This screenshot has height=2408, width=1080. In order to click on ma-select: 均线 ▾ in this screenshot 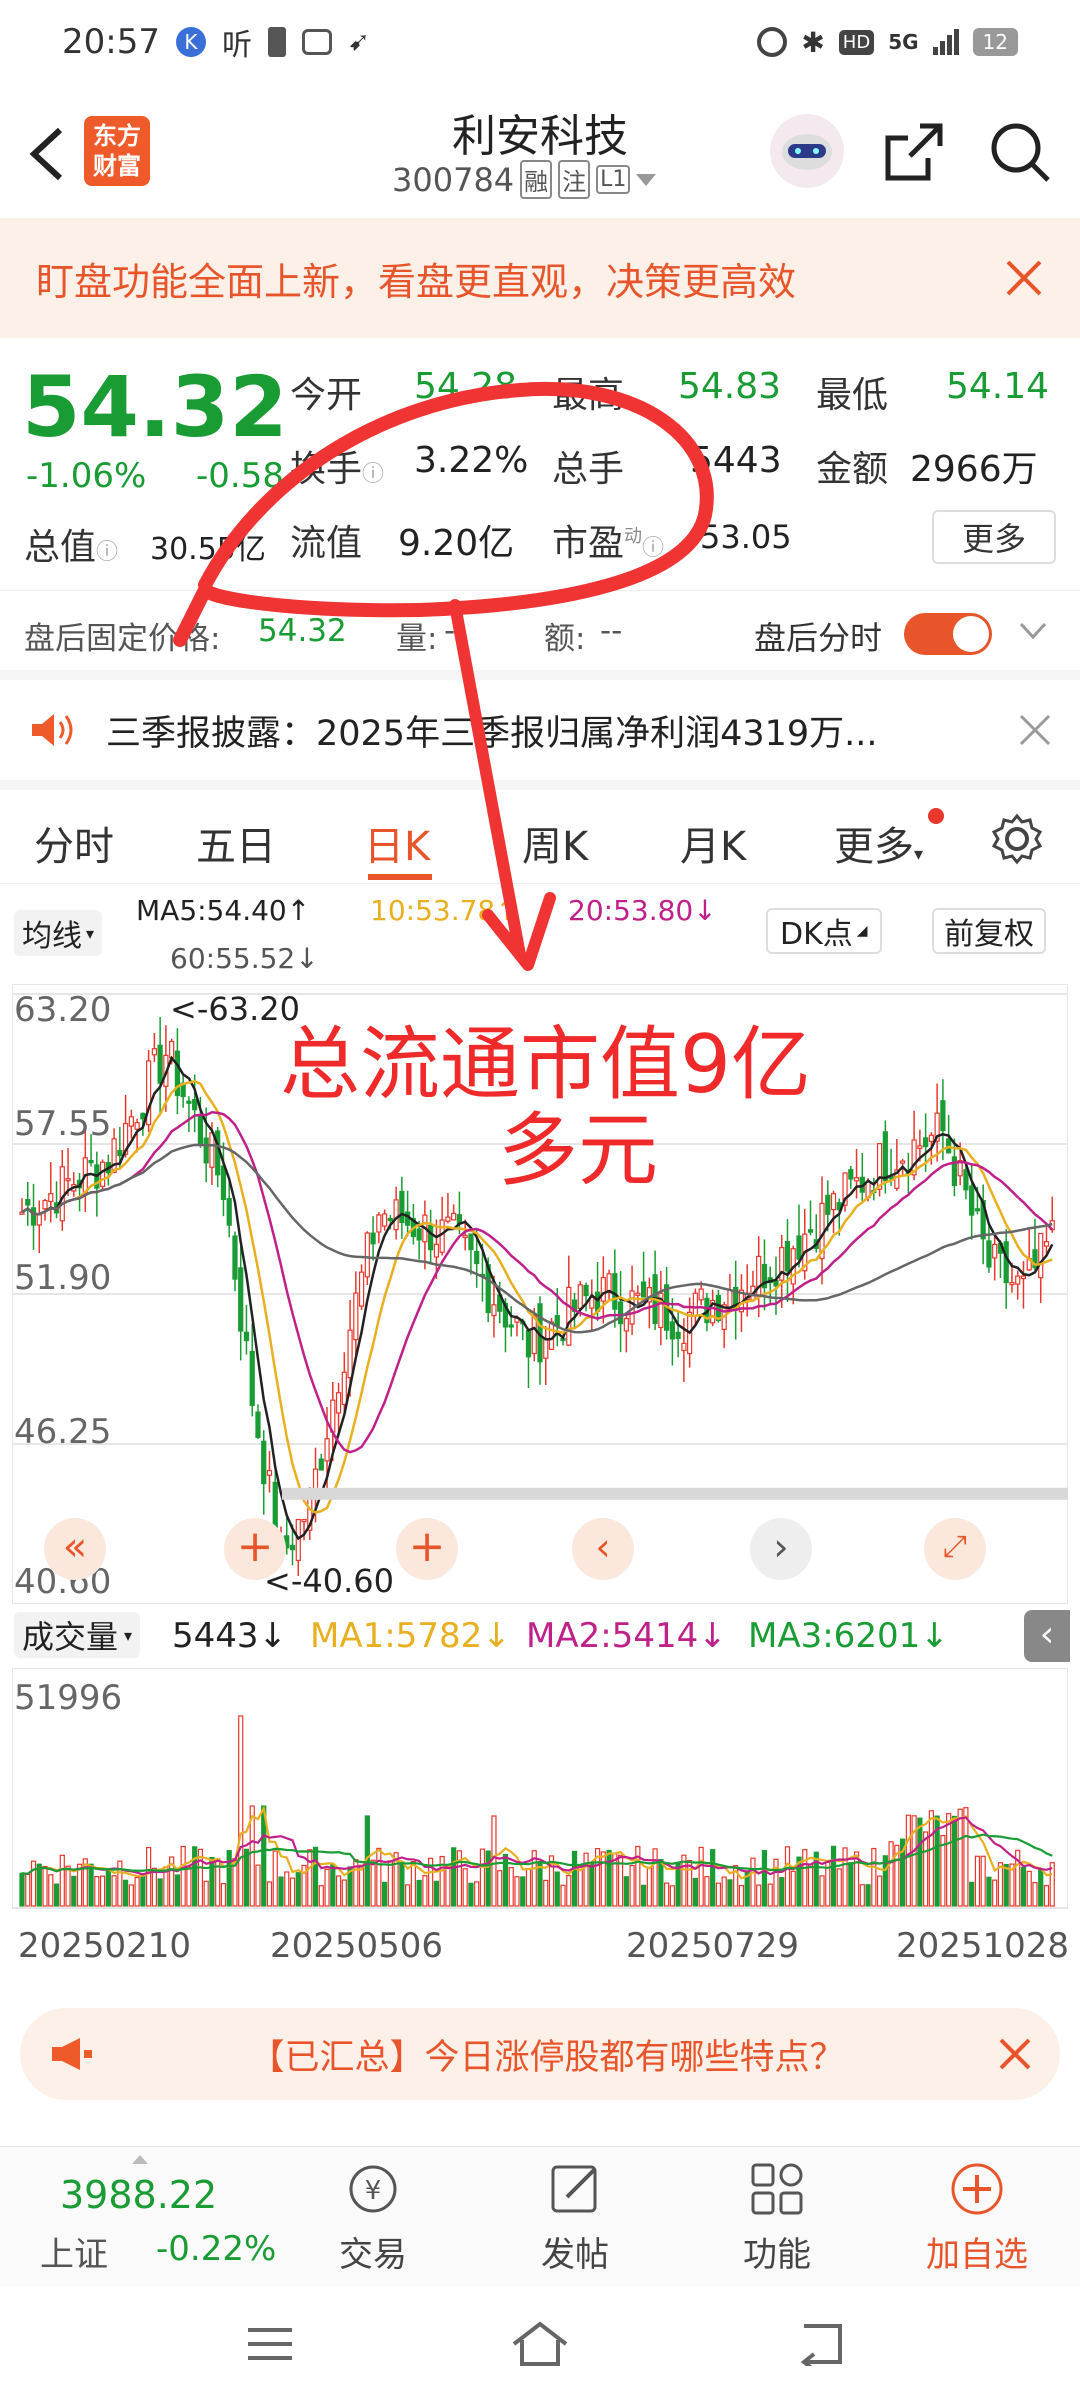, I will do `click(58, 933)`.